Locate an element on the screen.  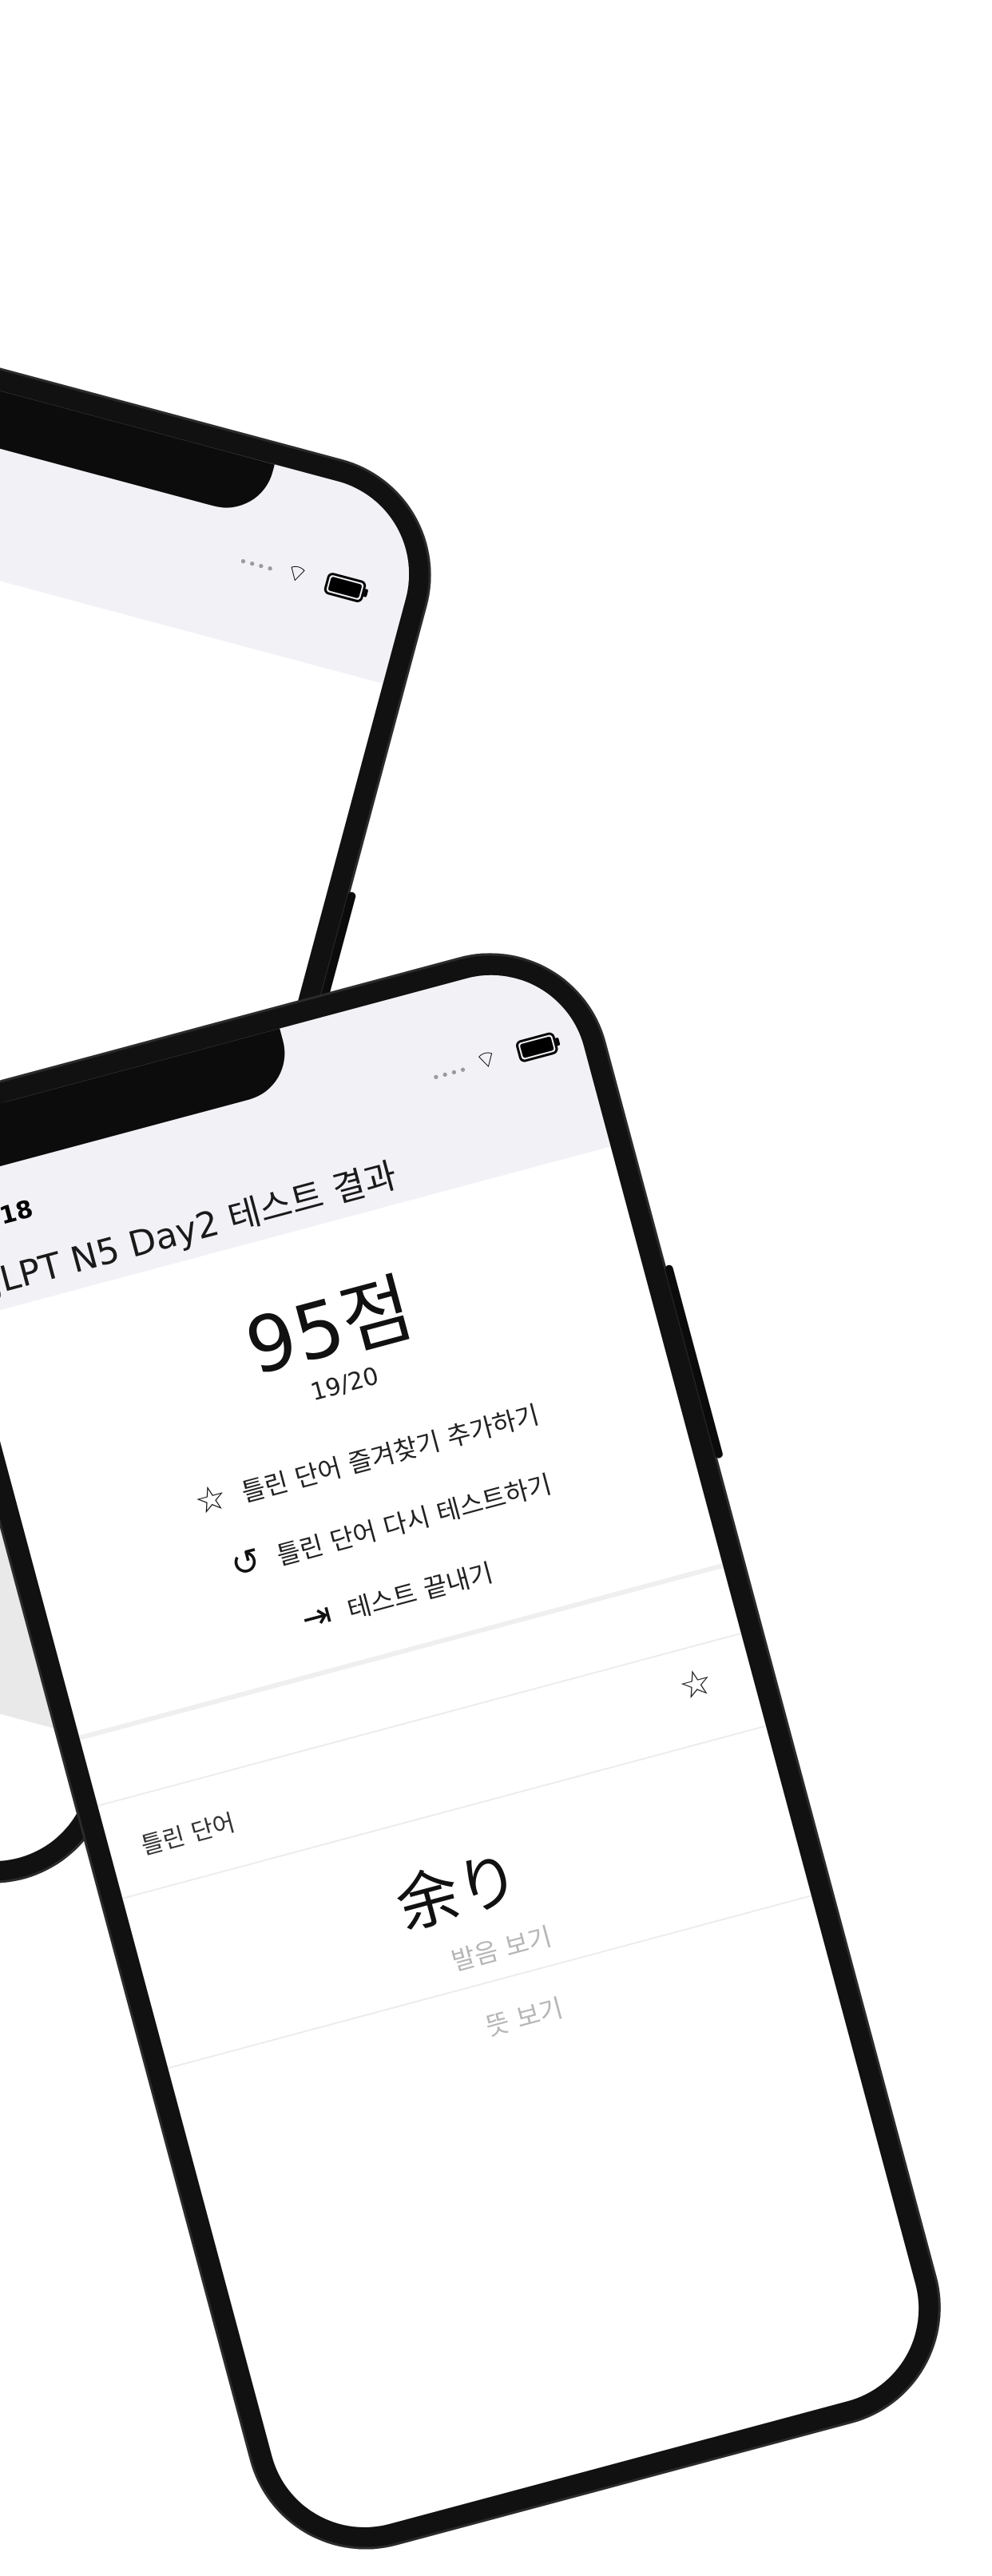
section-divider-thin is located at coordinates (419, 1720).